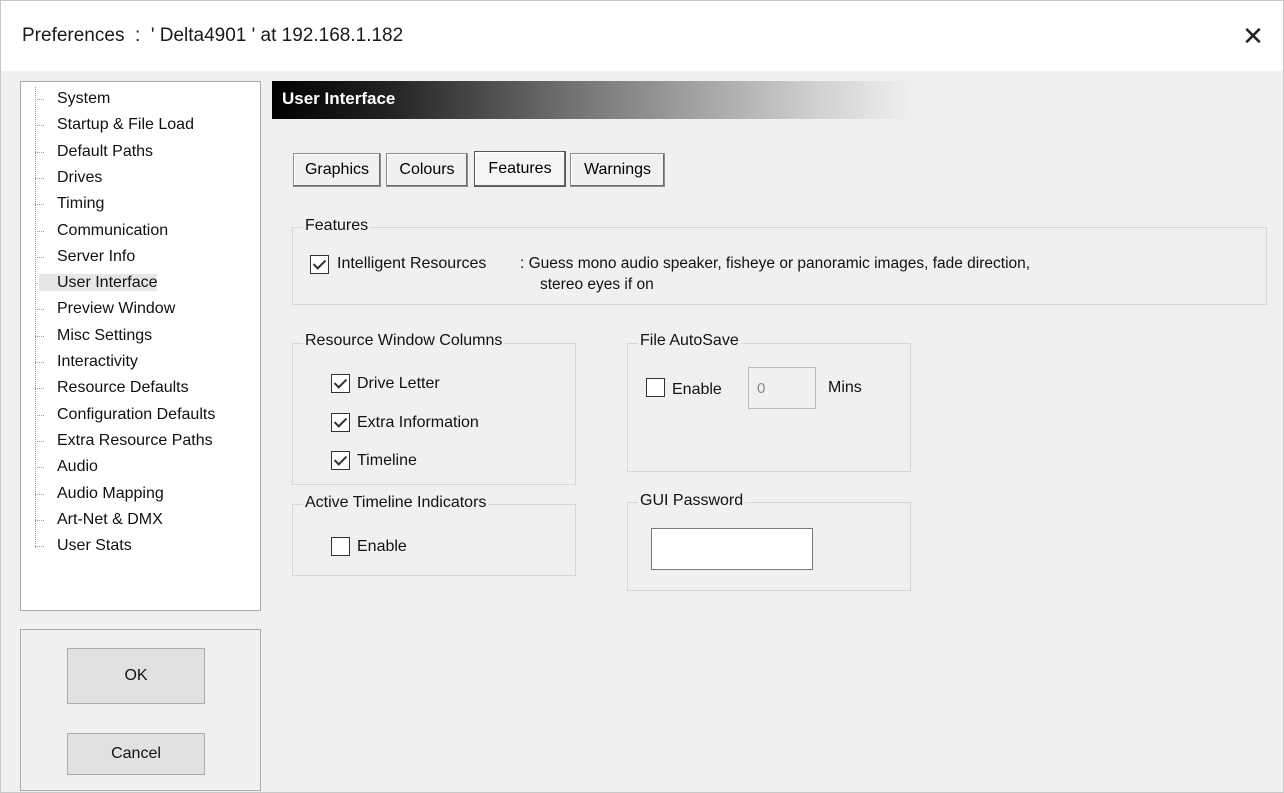  What do you see at coordinates (340, 460) in the screenshot?
I see `timeline-checkbox` at bounding box center [340, 460].